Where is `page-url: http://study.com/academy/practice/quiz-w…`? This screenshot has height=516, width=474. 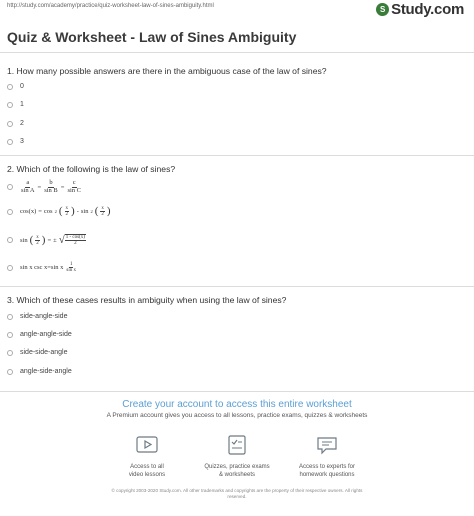
page-url: http://study.com/academy/practice/quiz-w… is located at coordinates (110, 6).